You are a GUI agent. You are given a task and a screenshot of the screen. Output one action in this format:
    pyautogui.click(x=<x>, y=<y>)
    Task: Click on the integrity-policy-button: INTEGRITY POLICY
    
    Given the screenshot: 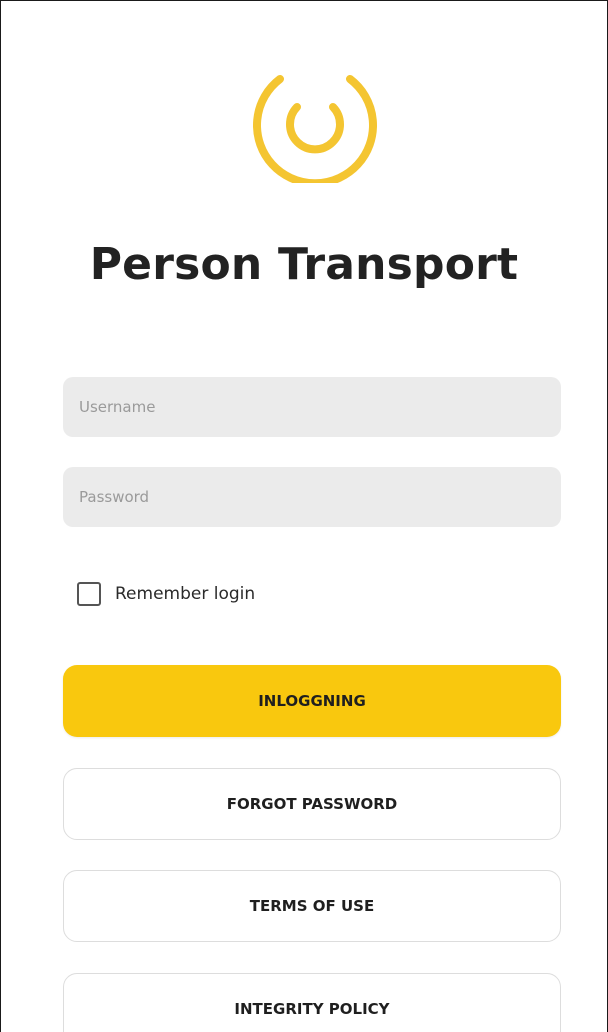 What is the action you would take?
    pyautogui.click(x=312, y=1002)
    